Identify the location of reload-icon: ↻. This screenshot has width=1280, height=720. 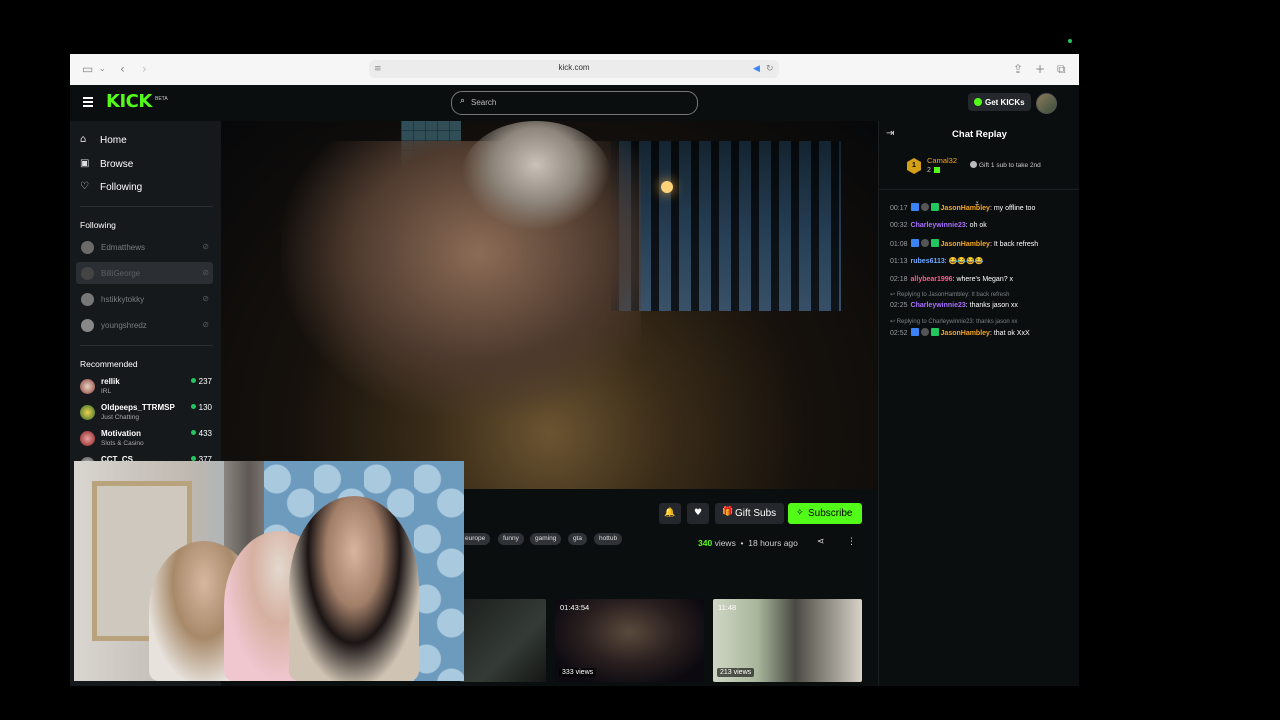
(770, 69).